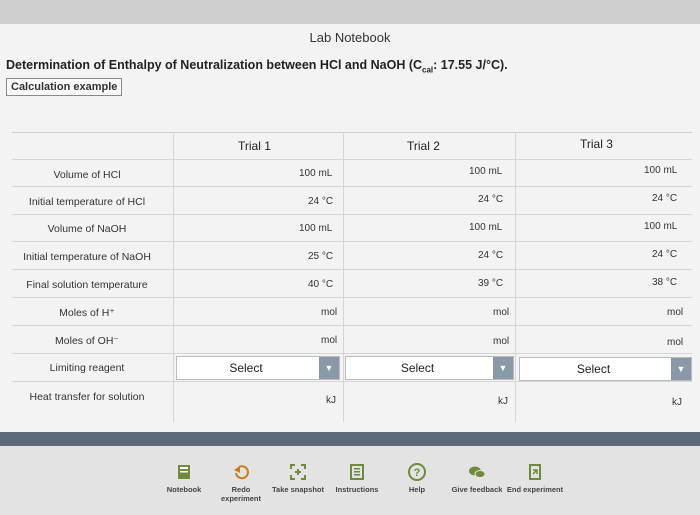 The height and width of the screenshot is (515, 700). What do you see at coordinates (241, 472) in the screenshot?
I see `redo-icon` at bounding box center [241, 472].